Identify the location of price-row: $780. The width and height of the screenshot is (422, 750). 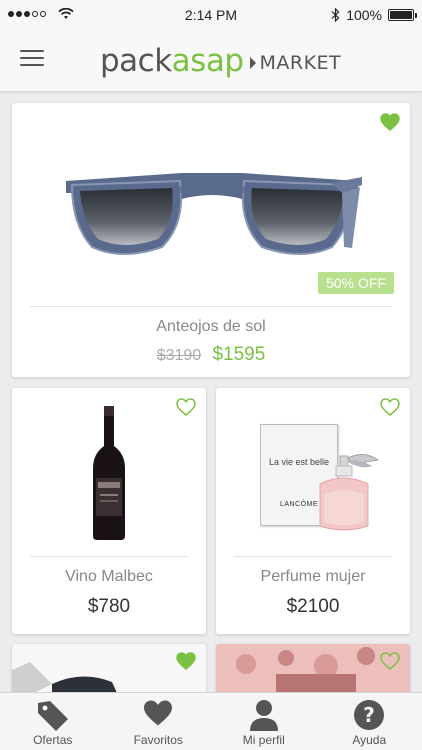
(109, 607).